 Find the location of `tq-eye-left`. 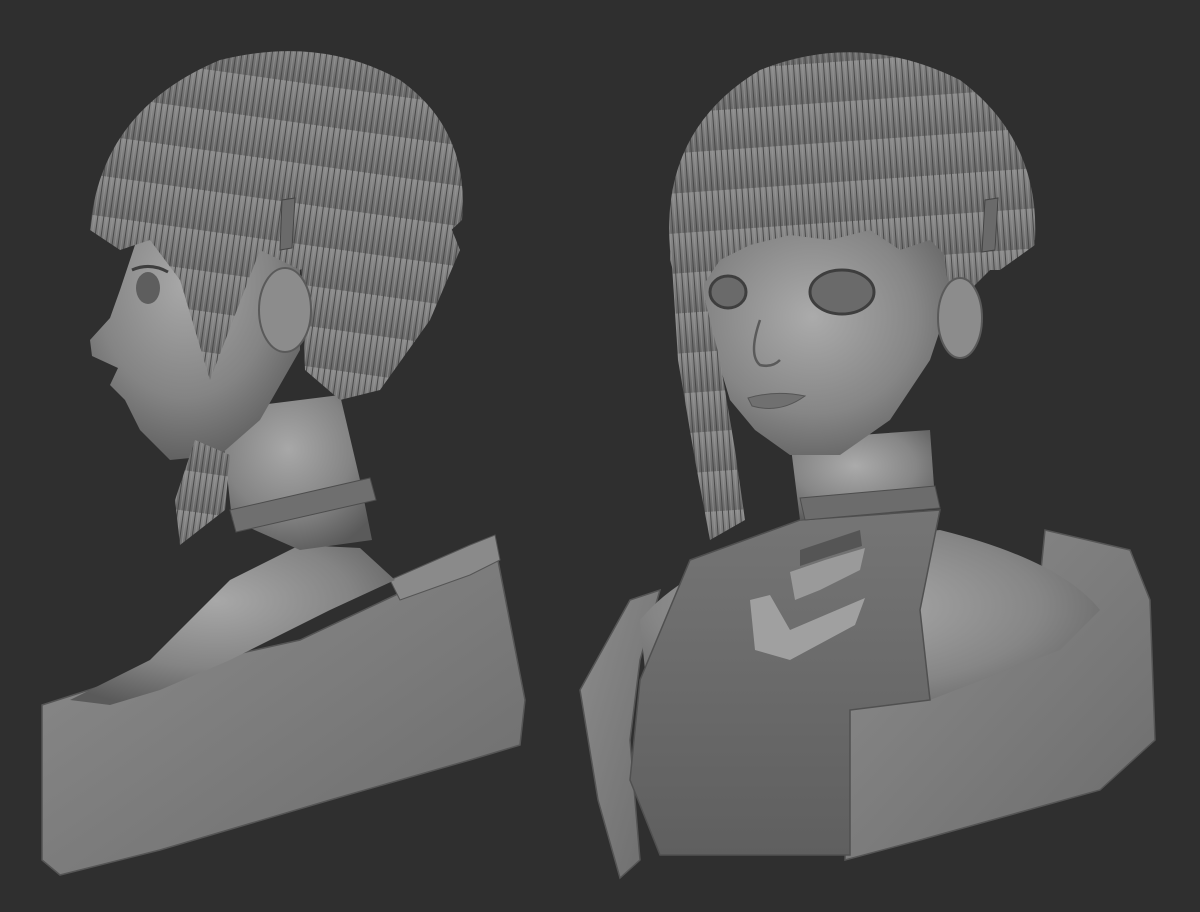

tq-eye-left is located at coordinates (728, 292).